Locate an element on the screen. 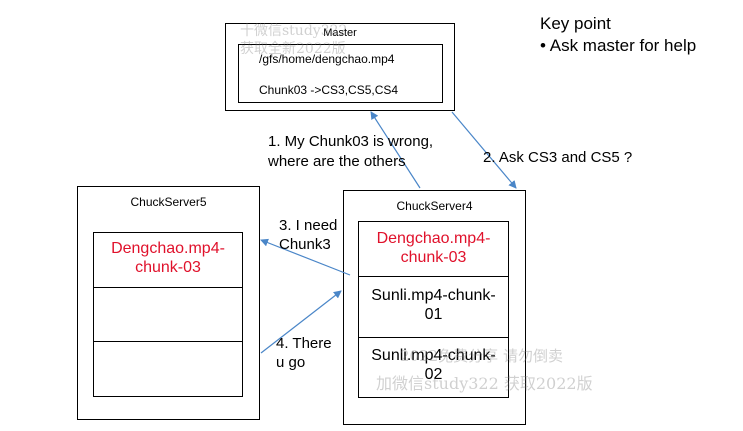  step4-label: 4. There u go is located at coordinates (304, 353).